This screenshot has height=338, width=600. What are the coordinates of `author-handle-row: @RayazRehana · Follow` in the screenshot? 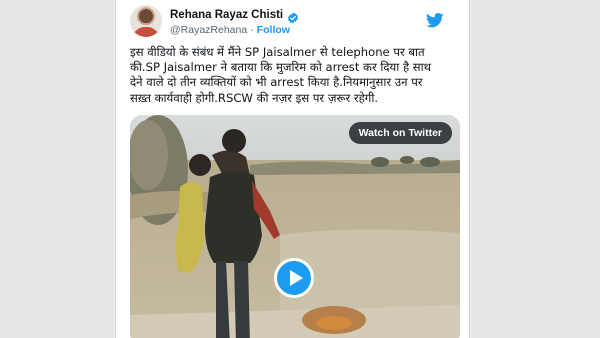 It's located at (230, 30).